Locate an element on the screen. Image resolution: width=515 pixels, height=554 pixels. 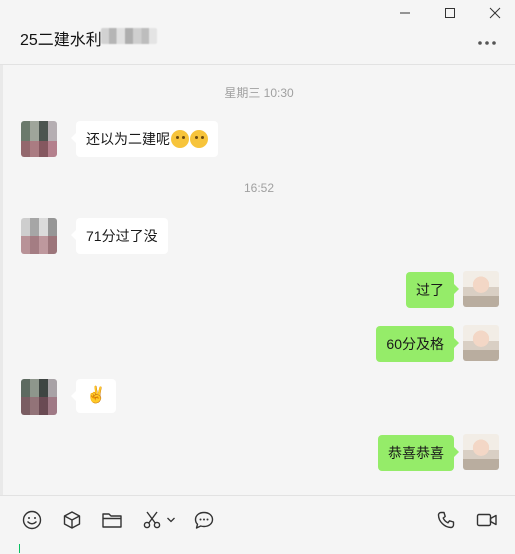
emoji-icon is located at coordinates (32, 520).